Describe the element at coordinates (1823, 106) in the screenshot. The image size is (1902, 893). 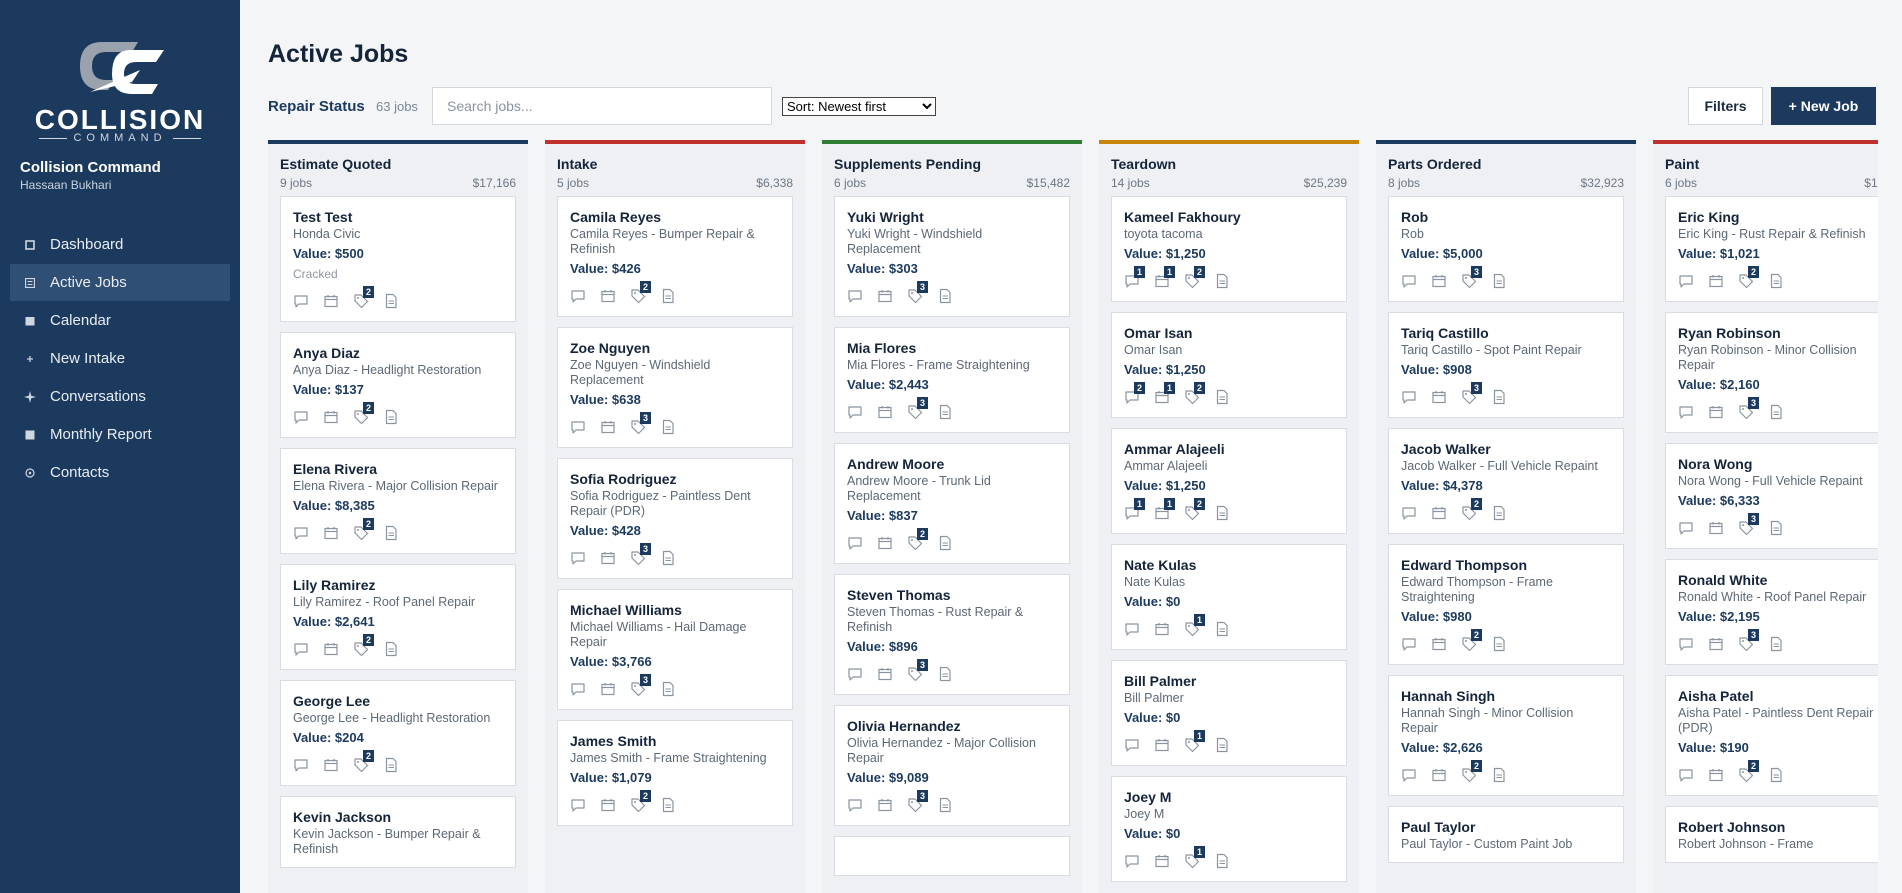
I see `new-job-button: + New Job` at that location.